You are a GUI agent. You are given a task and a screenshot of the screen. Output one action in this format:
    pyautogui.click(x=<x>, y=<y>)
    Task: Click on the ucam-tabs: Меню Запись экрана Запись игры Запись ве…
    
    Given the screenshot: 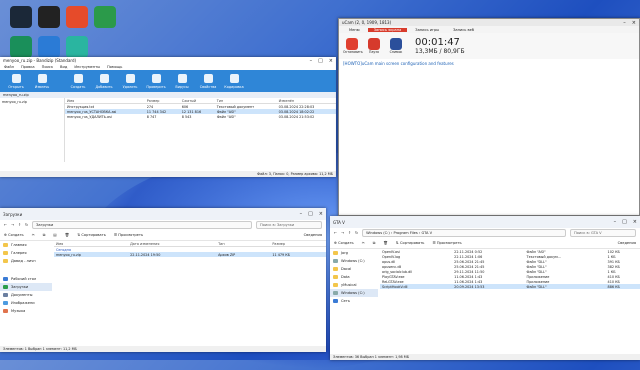 What is the action you would take?
    pyautogui.click(x=489, y=29)
    